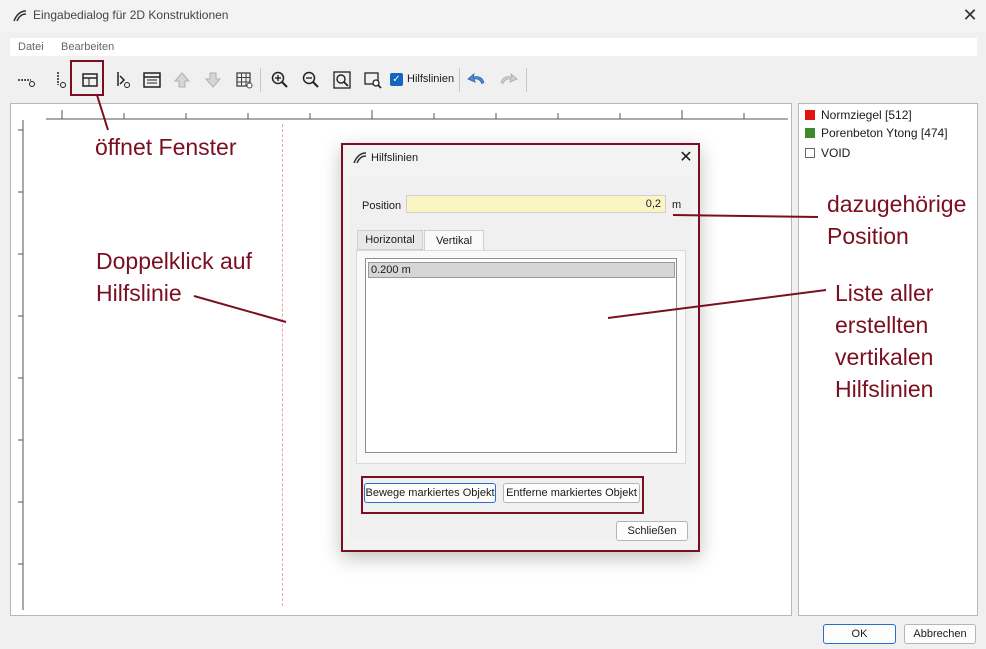 This screenshot has height=649, width=986. What do you see at coordinates (131, 15) in the screenshot?
I see `window-title: Eingabedialog für 2D Konstruktionen` at bounding box center [131, 15].